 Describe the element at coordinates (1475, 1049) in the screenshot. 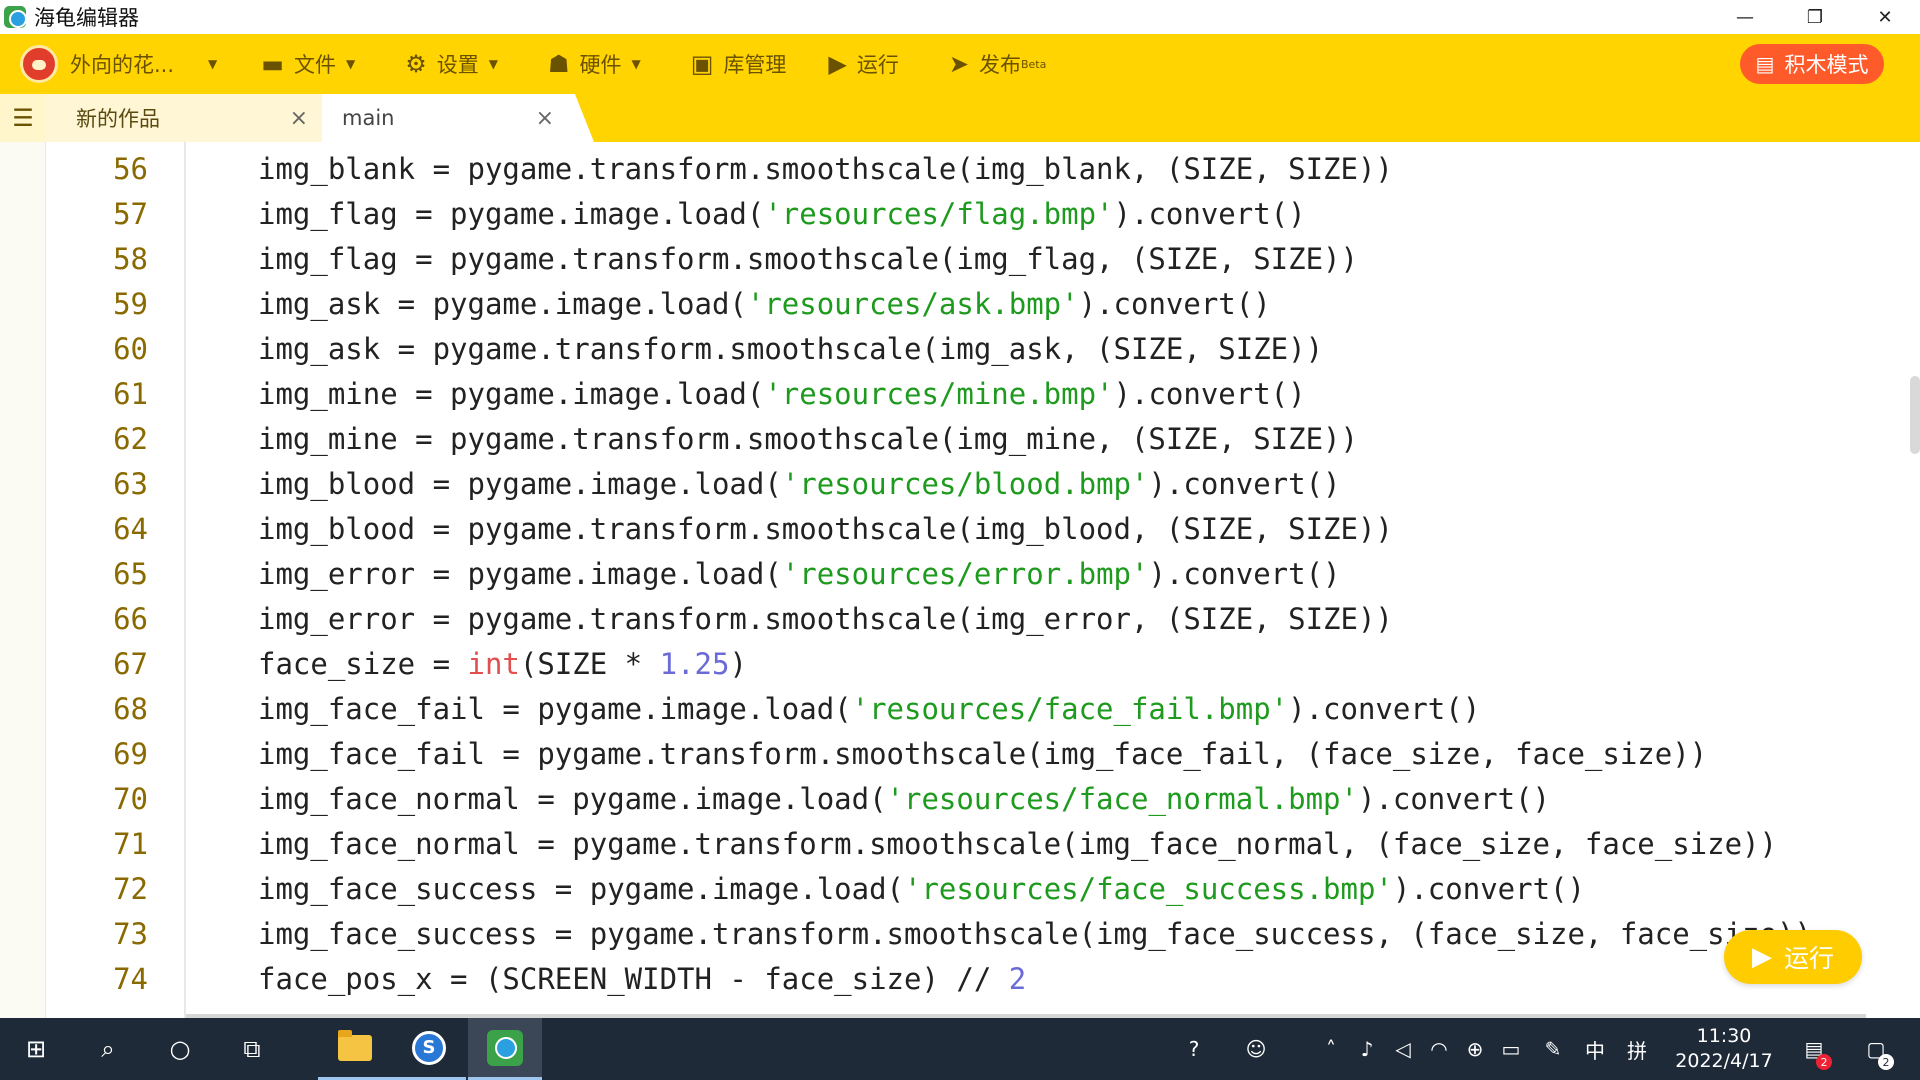

I see `security-shield-icon: ⊕` at that location.